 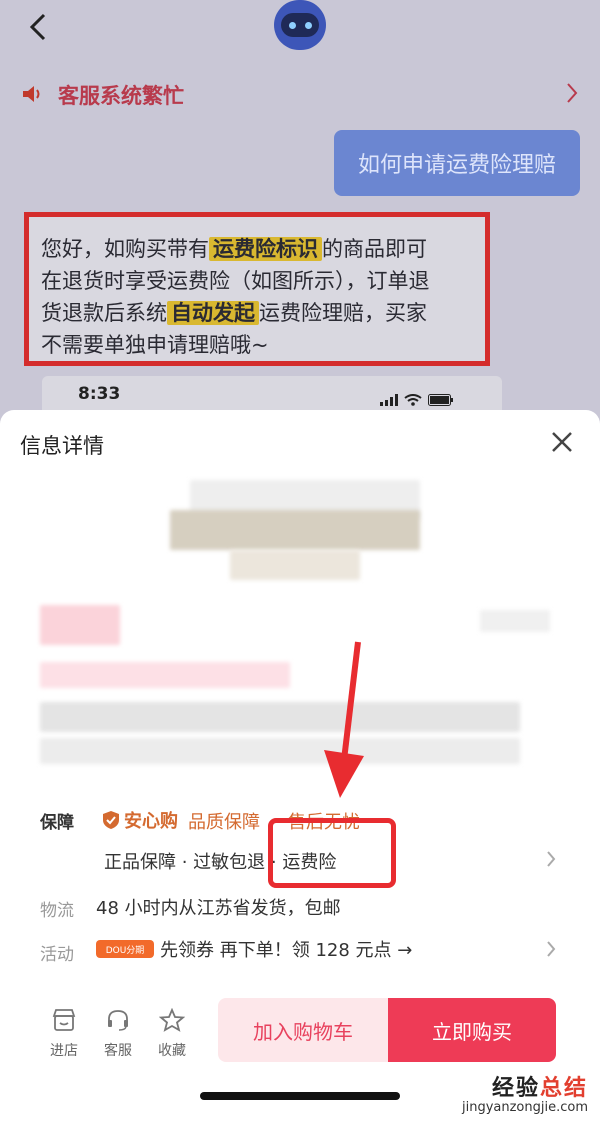 What do you see at coordinates (539, 1088) in the screenshot?
I see `watermark-logo: 经验总结` at bounding box center [539, 1088].